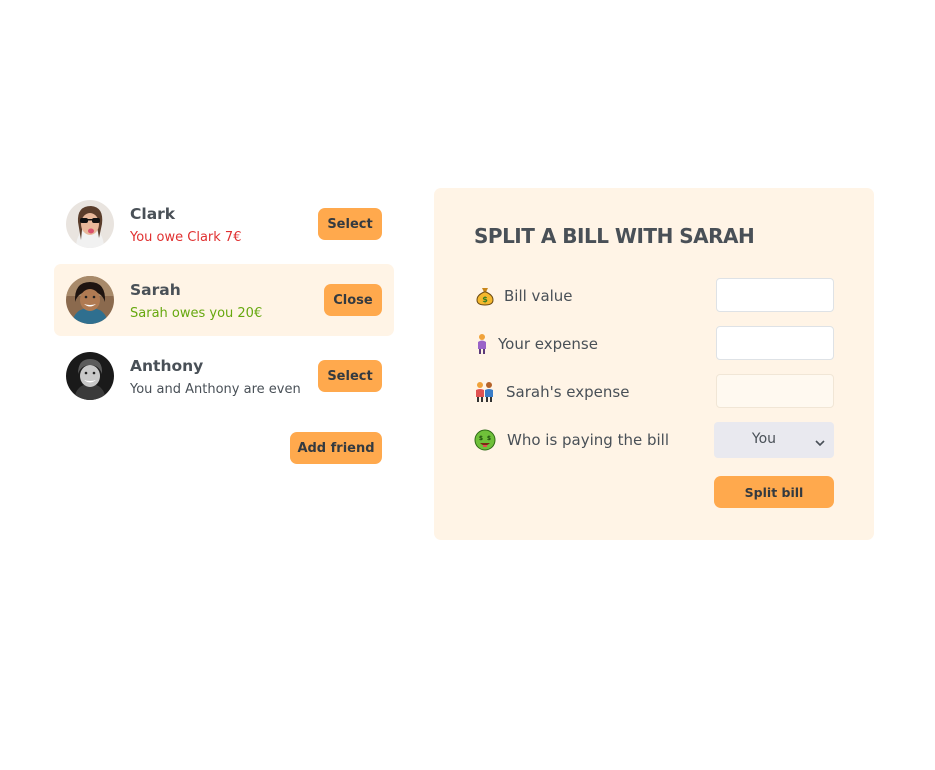  Describe the element at coordinates (167, 366) in the screenshot. I see `friend-name: Anthony` at that location.